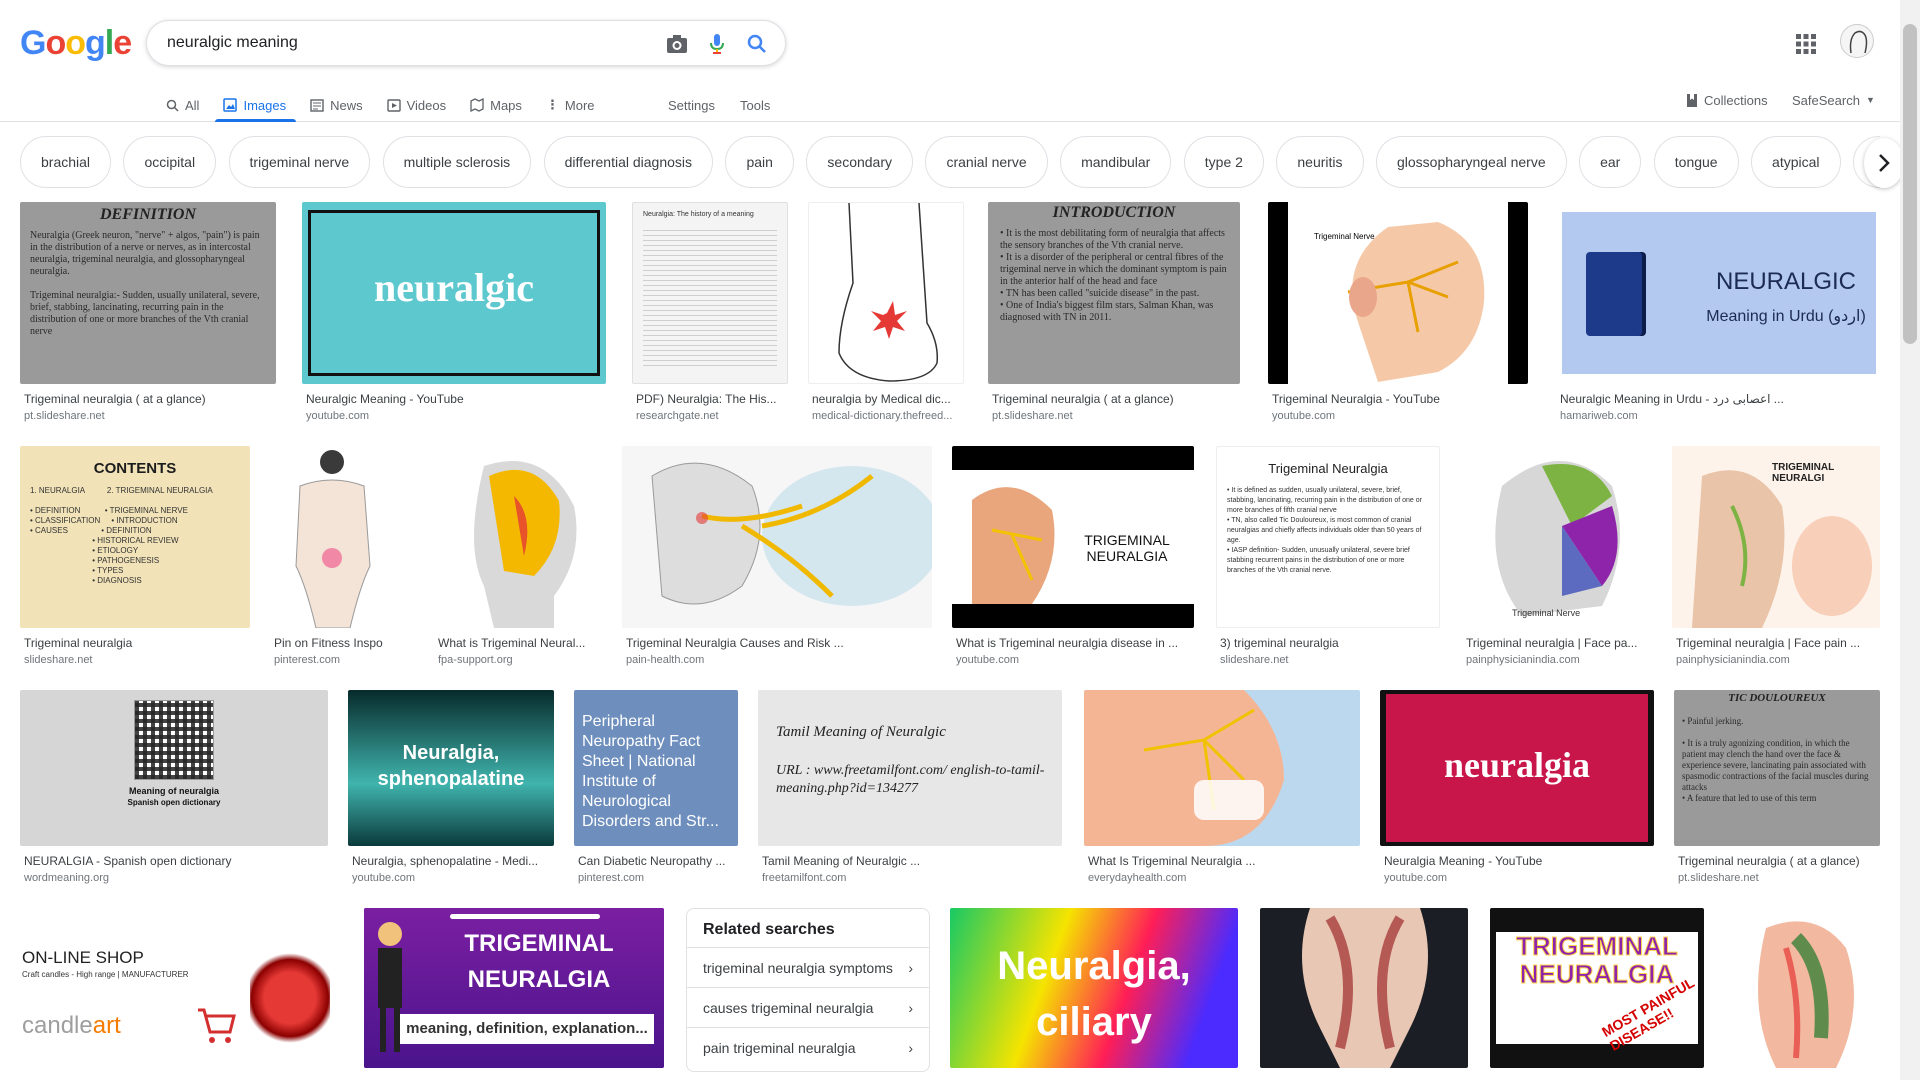 Image resolution: width=1920 pixels, height=1080 pixels. What do you see at coordinates (570, 105) in the screenshot?
I see `tab-more: ⋮ More` at bounding box center [570, 105].